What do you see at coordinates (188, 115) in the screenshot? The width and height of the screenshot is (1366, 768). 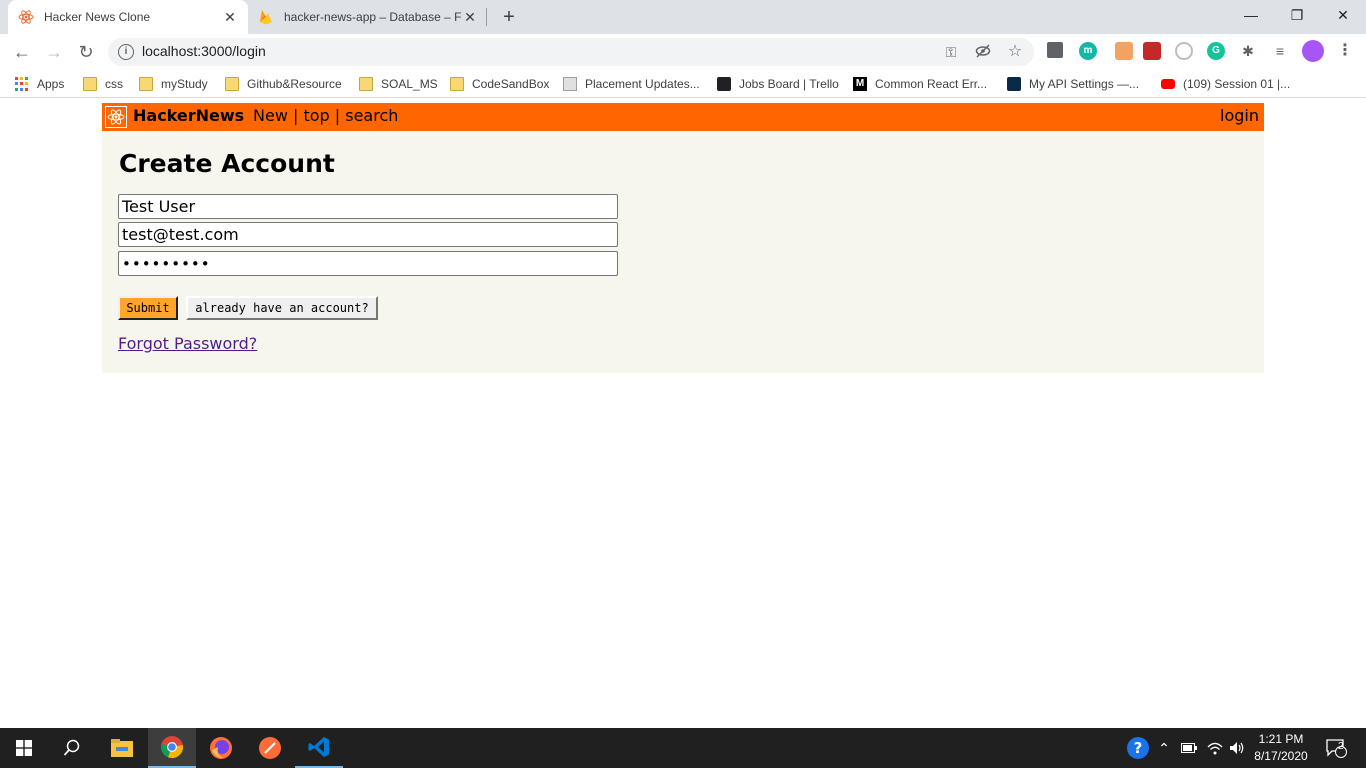 I see `site-brand: HackerNews` at bounding box center [188, 115].